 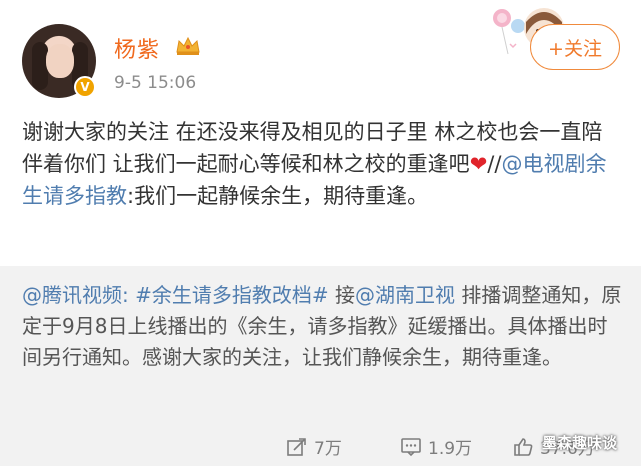 What do you see at coordinates (85, 87) in the screenshot?
I see `verified-v-icon: V` at bounding box center [85, 87].